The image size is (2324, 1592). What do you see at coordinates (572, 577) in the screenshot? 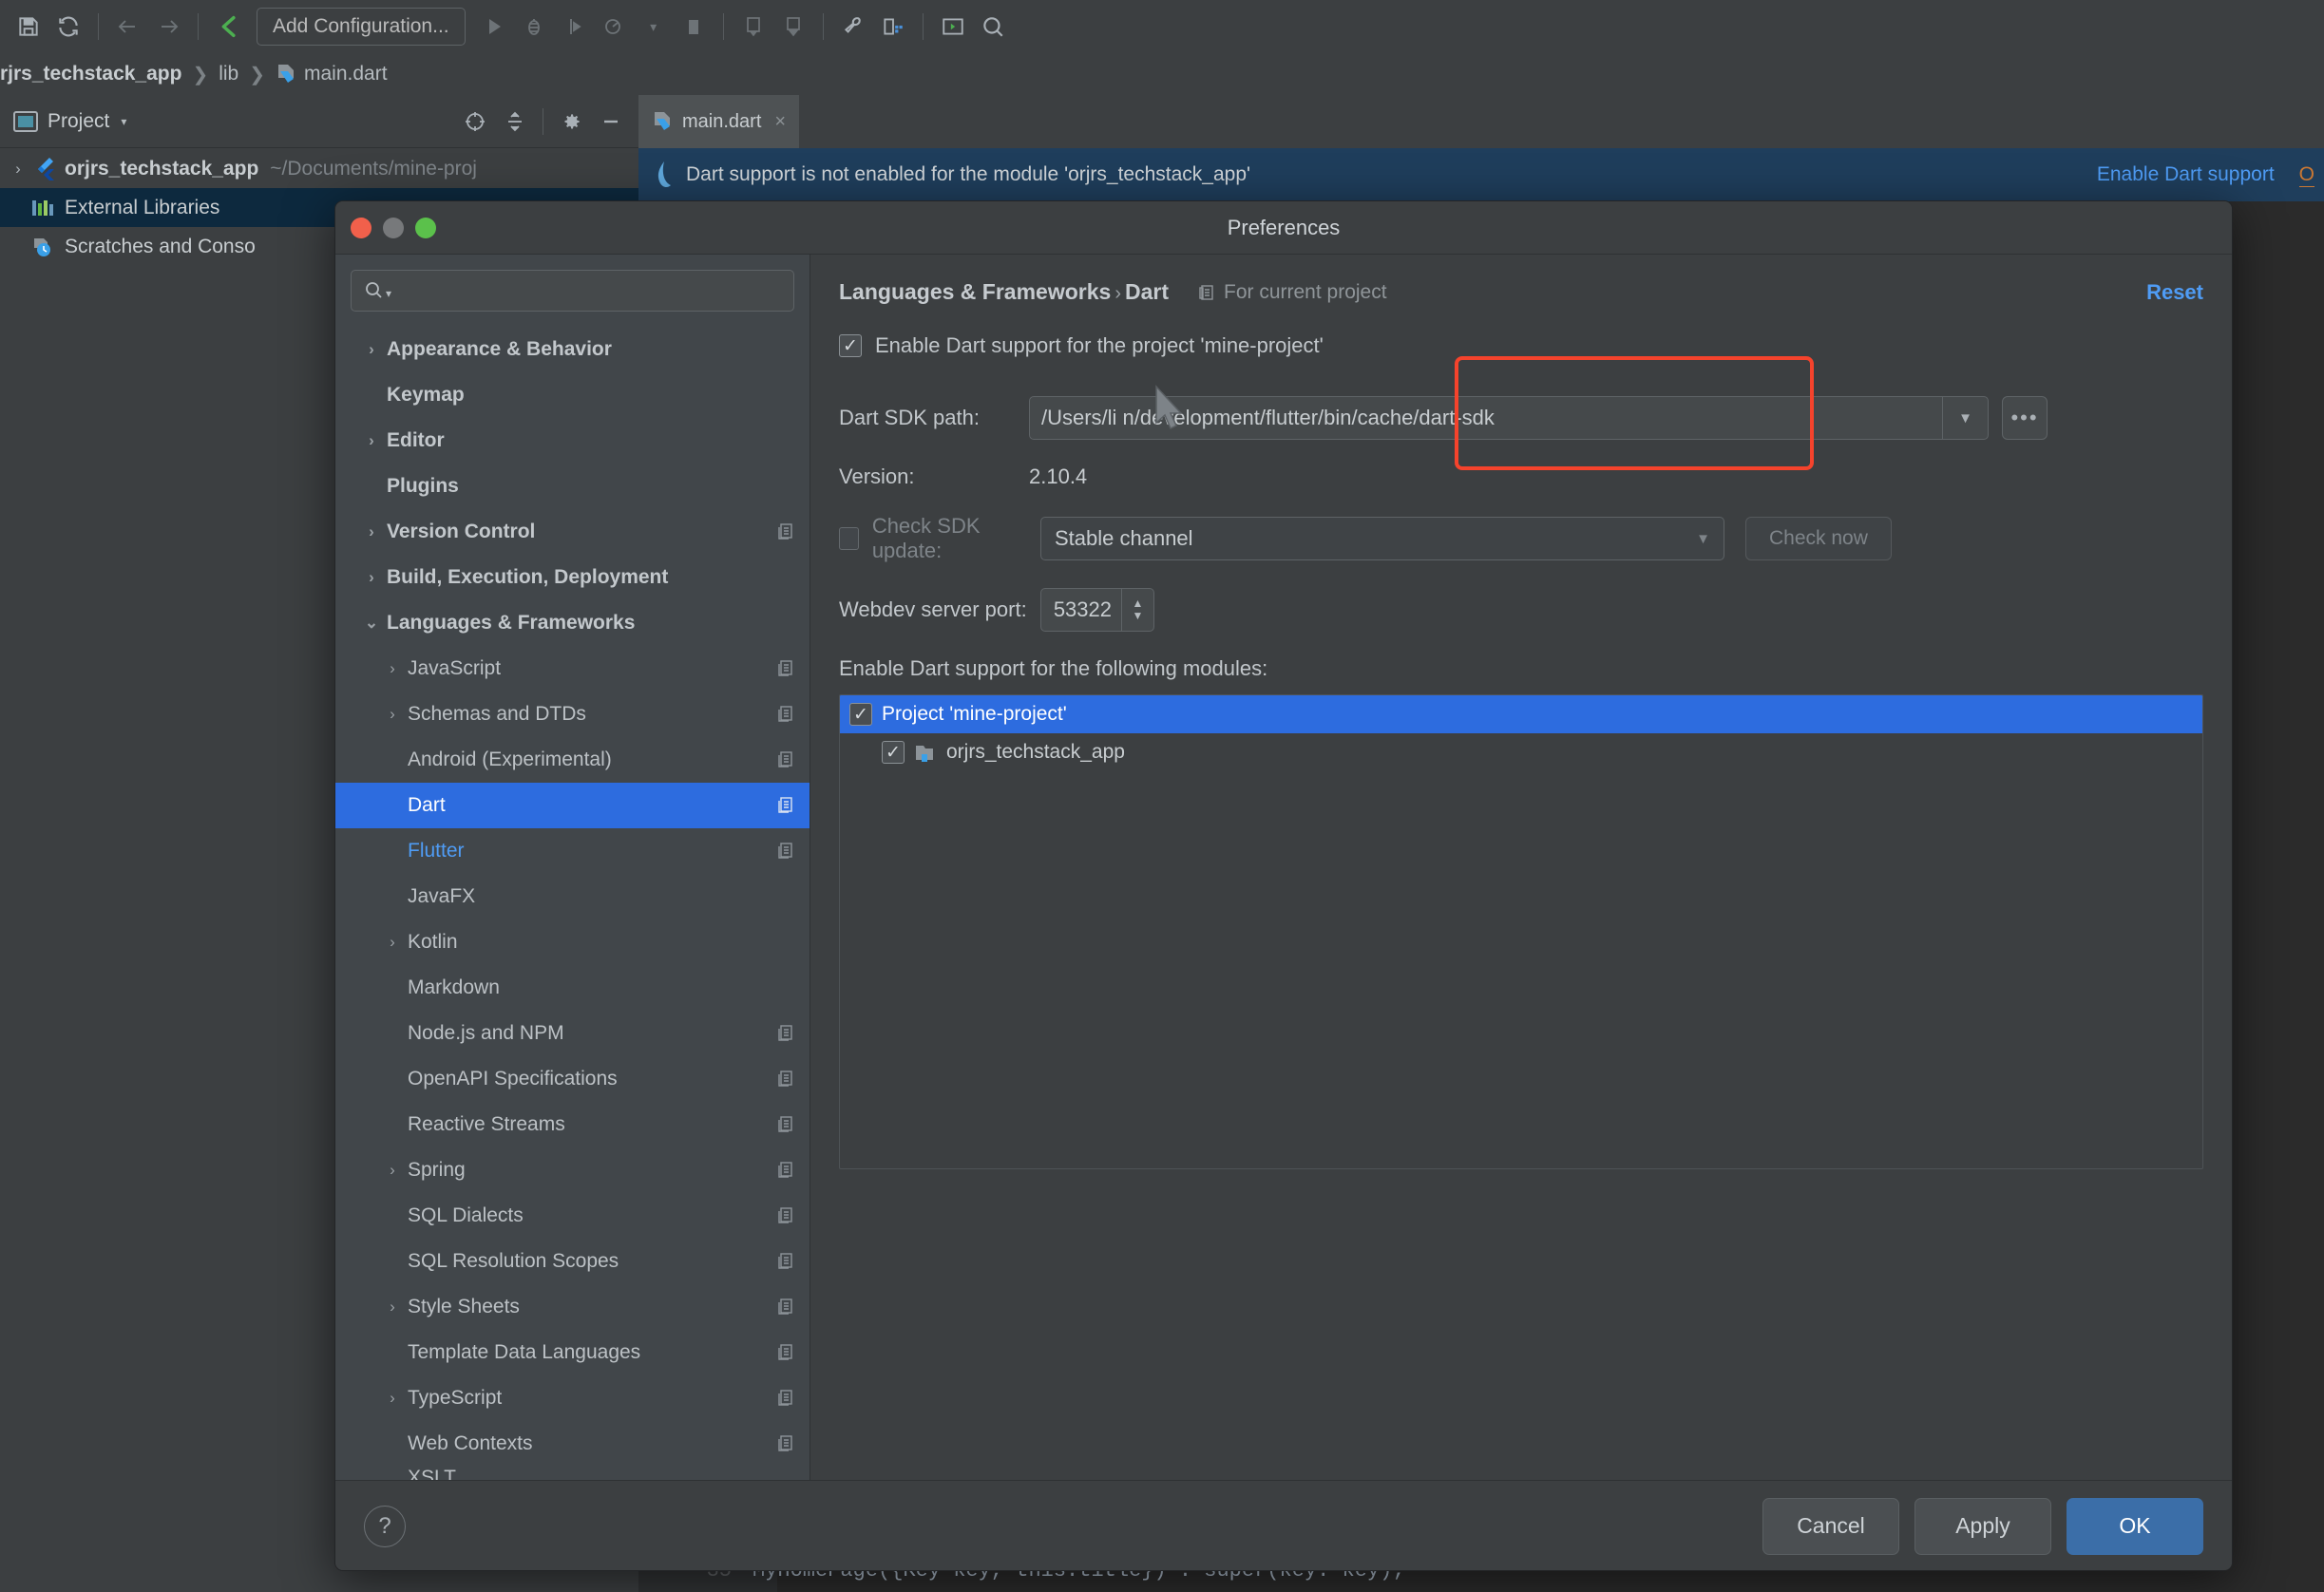
I see `settings-tree-item-build-execution-deployment: › Build, Execution, Deployment` at bounding box center [572, 577].